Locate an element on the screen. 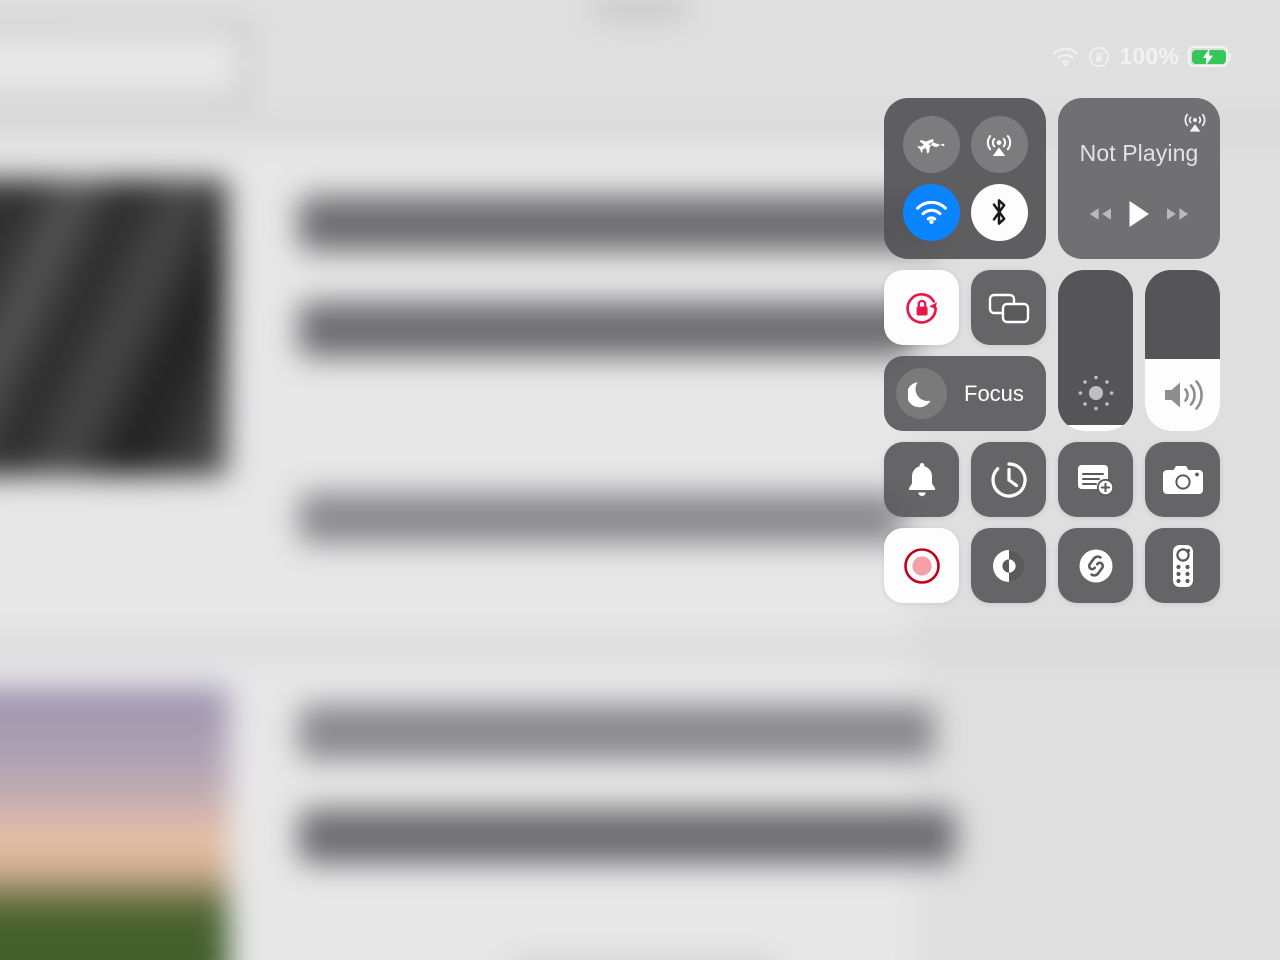  bluetooth-button is located at coordinates (999, 212).